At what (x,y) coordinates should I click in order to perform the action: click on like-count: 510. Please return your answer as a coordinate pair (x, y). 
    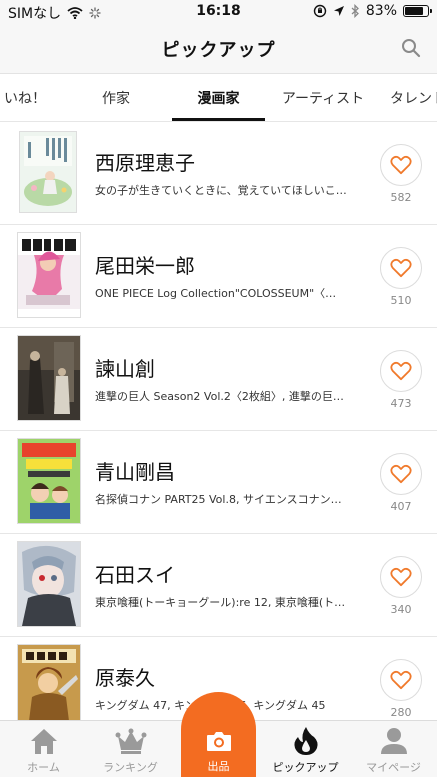
    Looking at the image, I should click on (401, 300).